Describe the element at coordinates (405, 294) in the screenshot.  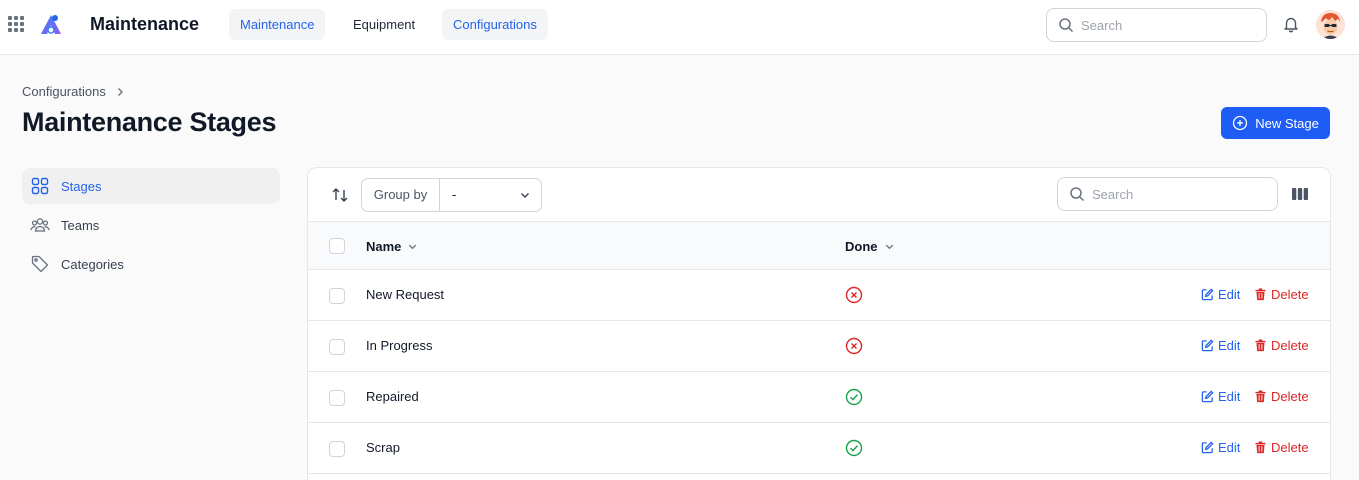
I see `stage-name: New Request` at that location.